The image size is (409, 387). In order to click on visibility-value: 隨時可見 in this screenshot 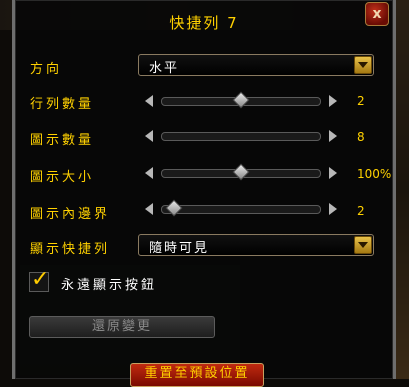, I will do `click(179, 248)`.